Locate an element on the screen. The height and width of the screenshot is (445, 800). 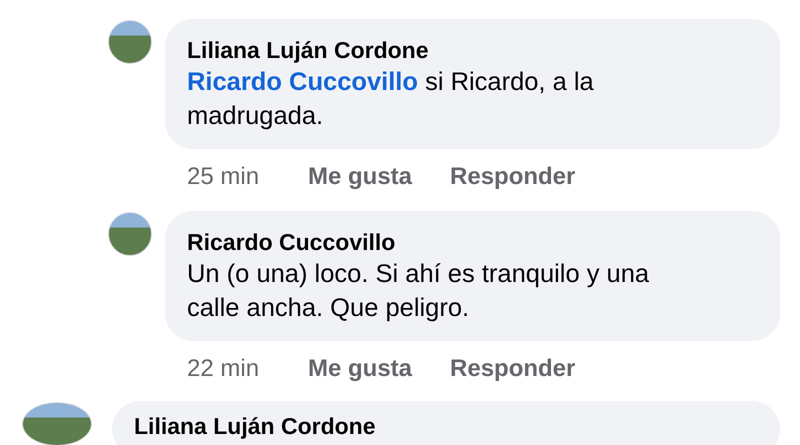
comment-text: Ricardo Cuccovillo si Ricardo, a la madrugada. is located at coordinates (391, 99).